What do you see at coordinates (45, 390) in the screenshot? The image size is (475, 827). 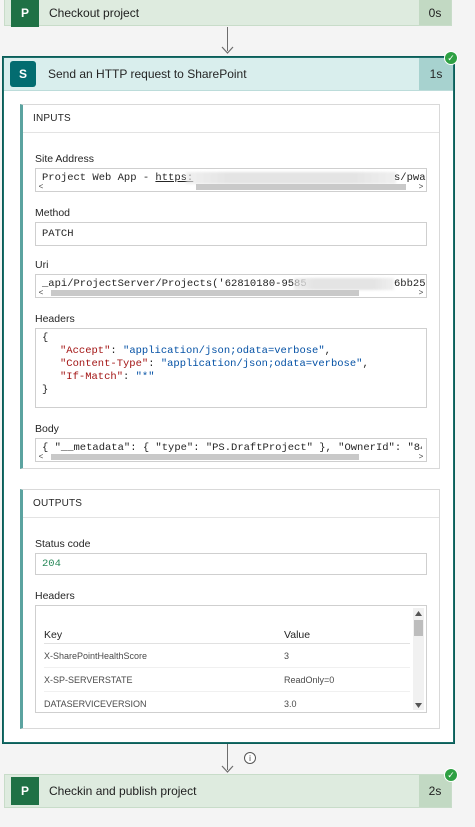 I see `json-close-brace: }` at bounding box center [45, 390].